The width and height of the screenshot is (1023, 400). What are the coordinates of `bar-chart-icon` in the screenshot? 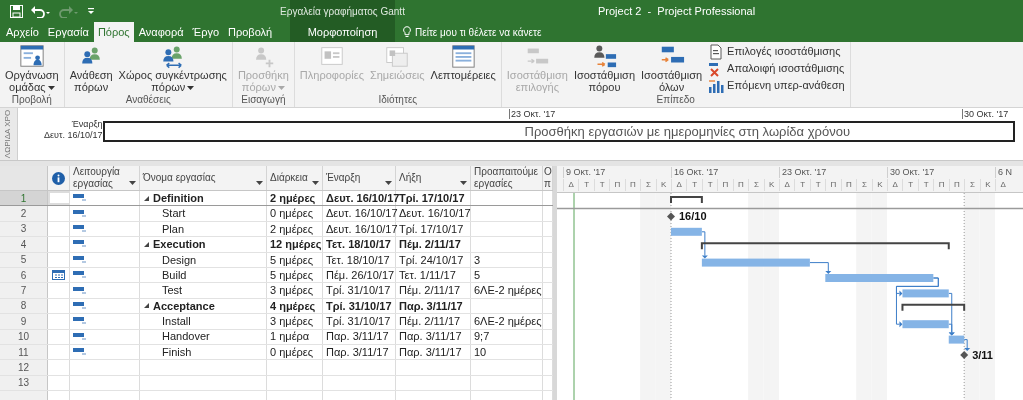 It's located at (716, 85).